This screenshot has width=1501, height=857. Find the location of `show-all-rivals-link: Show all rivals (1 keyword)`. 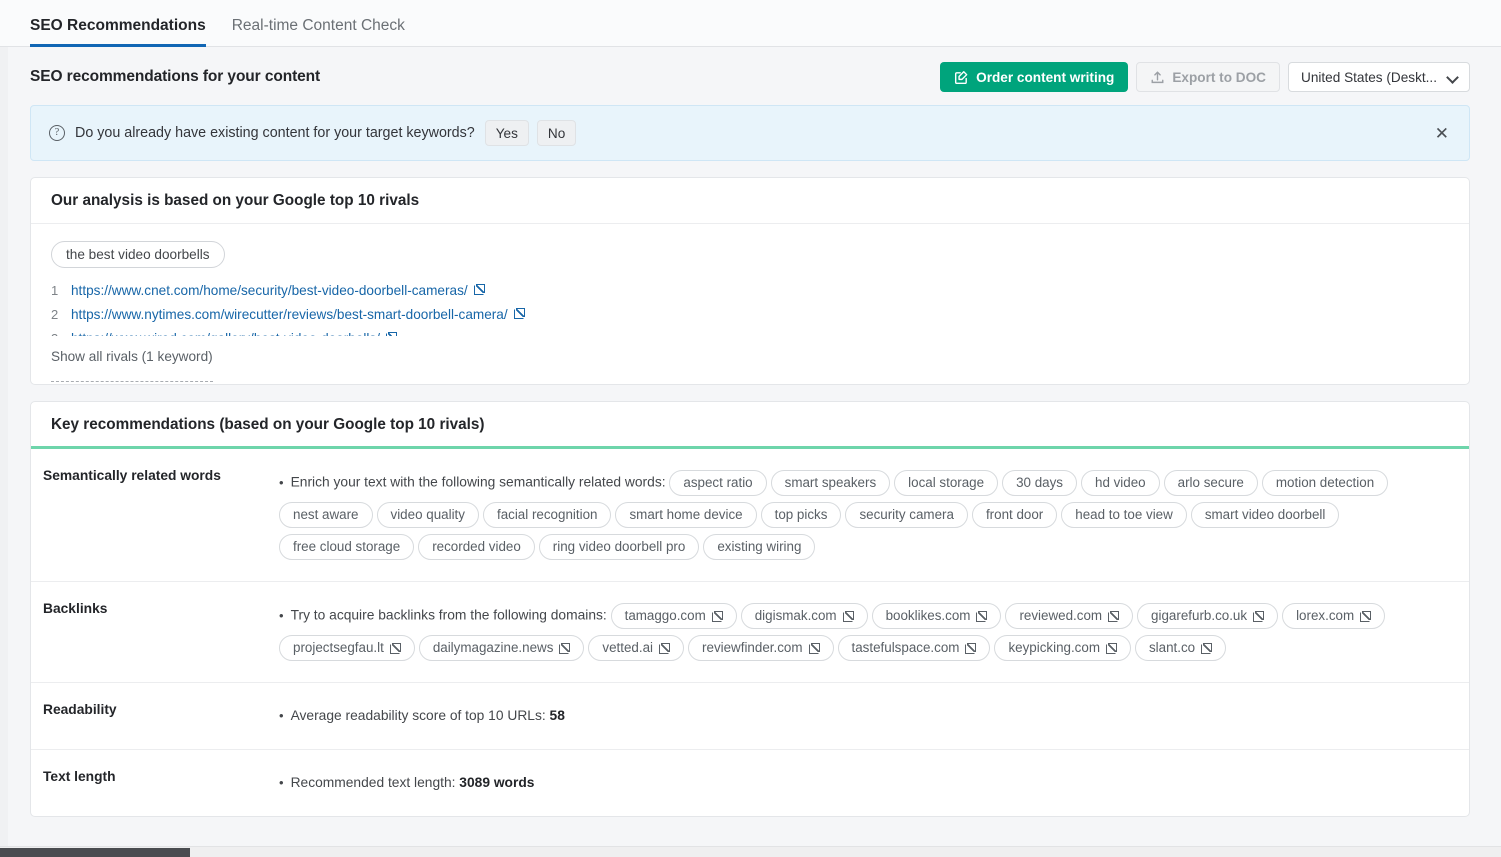

show-all-rivals-link: Show all rivals (1 keyword) is located at coordinates (132, 359).